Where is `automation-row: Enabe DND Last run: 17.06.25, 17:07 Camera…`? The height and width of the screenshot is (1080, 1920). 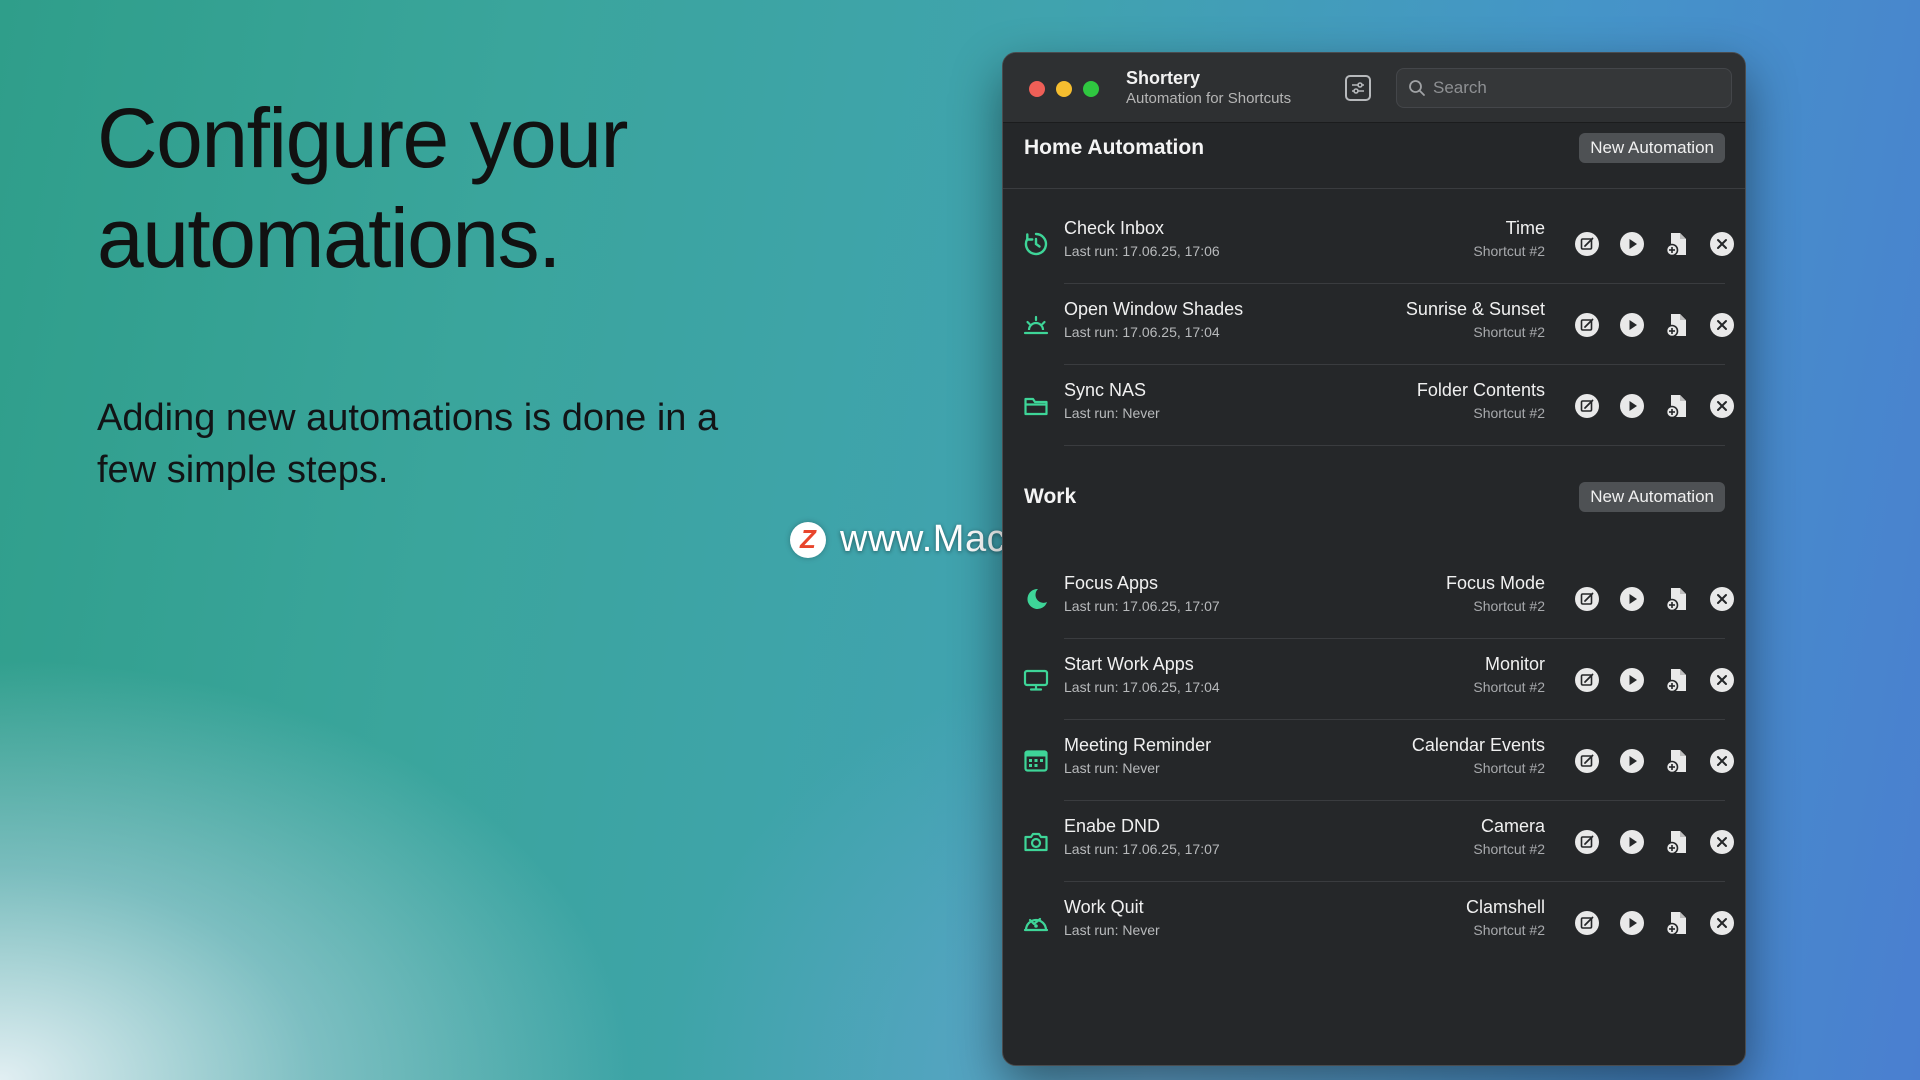
automation-row: Enabe DND Last run: 17.06.25, 17:07 Camera… is located at coordinates (1374, 841).